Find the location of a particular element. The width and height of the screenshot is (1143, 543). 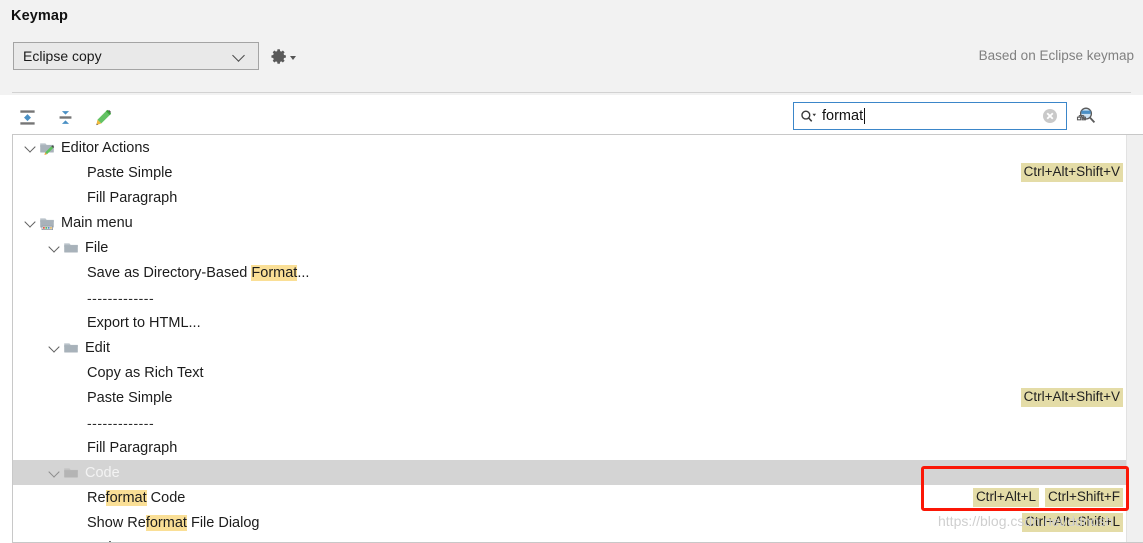

tree-group-row: Code is located at coordinates (570, 472).